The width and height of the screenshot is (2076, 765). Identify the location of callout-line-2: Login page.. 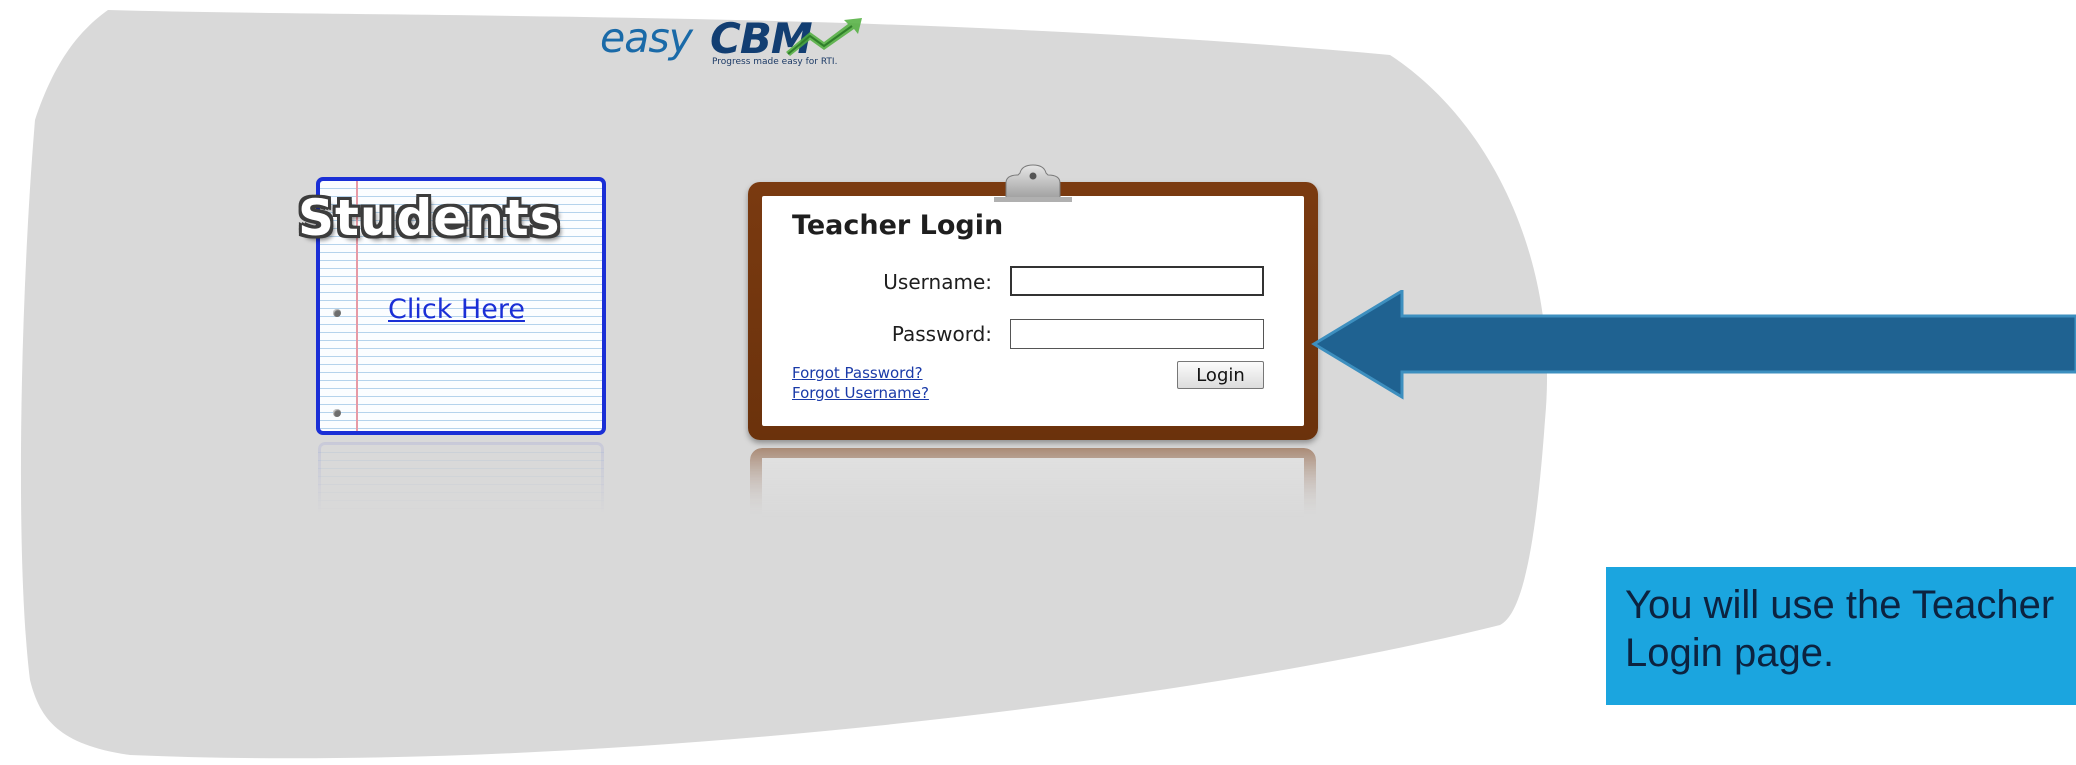
(1730, 653).